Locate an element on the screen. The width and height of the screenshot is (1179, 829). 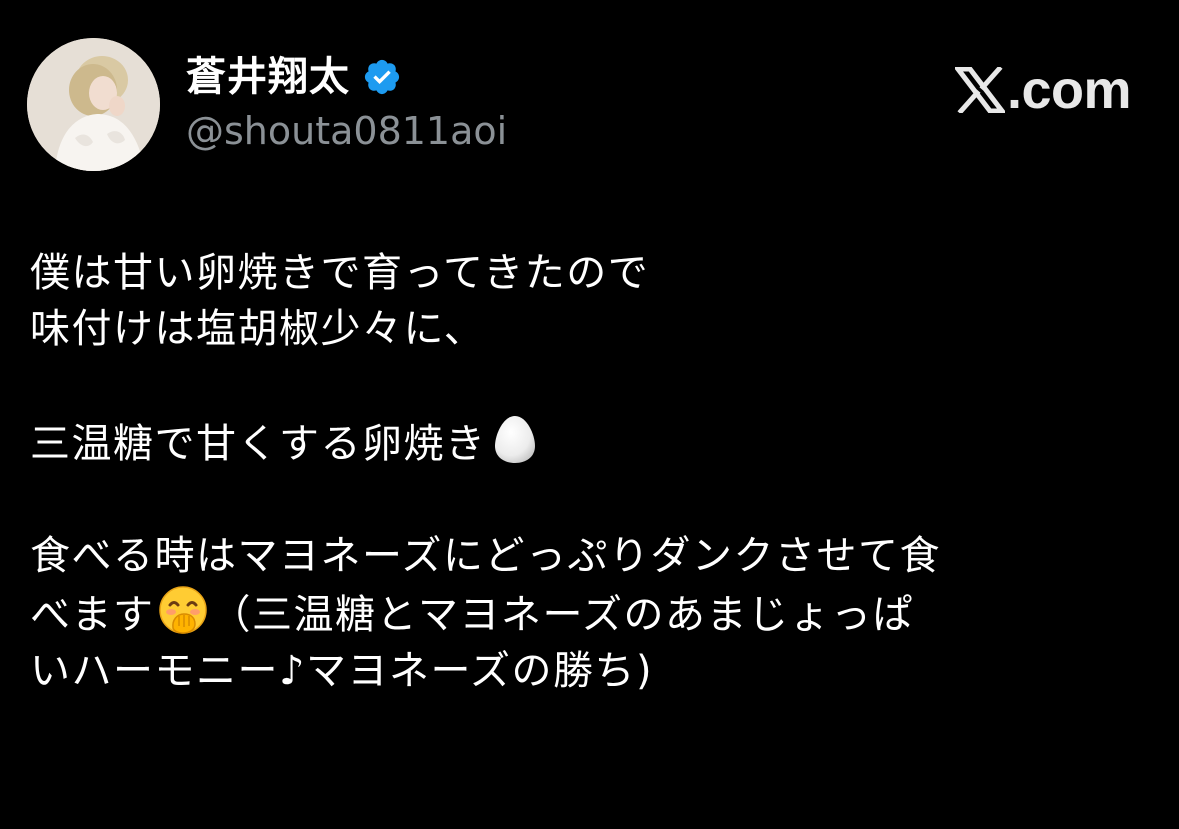
tweet-line: べます （三温糖とマヨネーズのあまじょっぱ is located at coordinates (595, 613).